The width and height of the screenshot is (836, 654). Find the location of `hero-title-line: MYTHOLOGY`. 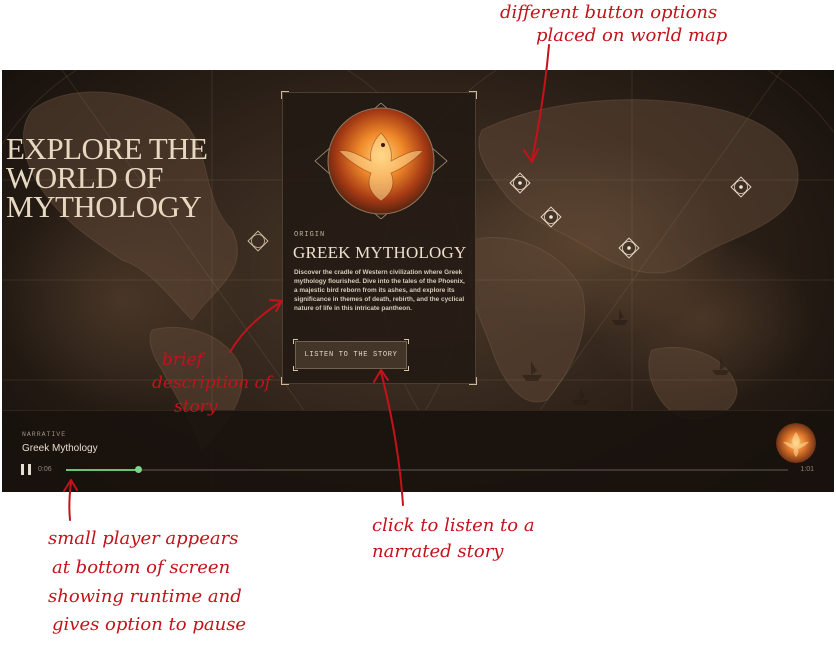

hero-title-line: MYTHOLOGY is located at coordinates (104, 206).